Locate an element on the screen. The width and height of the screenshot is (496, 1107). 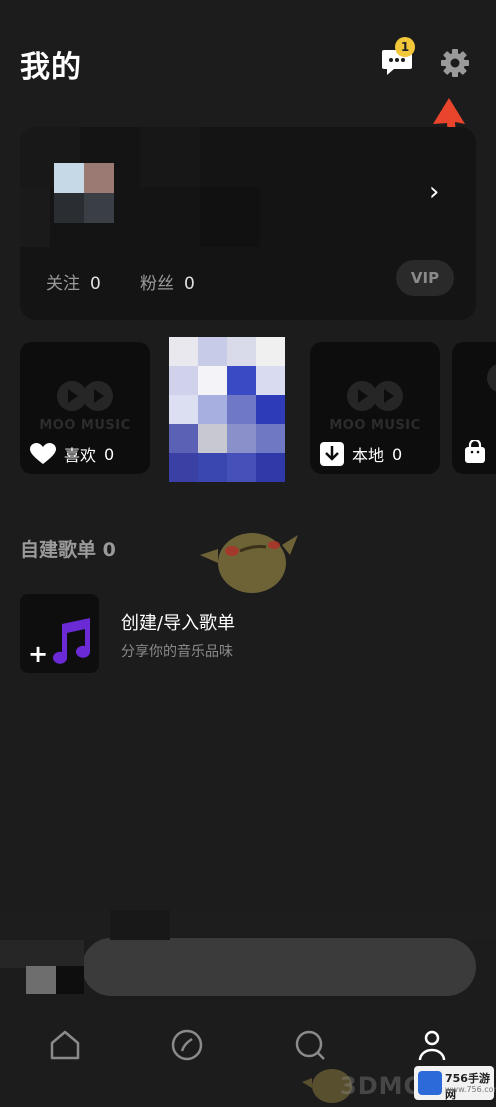
create-playlist-title: 创建/导入歌单 is located at coordinates (178, 622).